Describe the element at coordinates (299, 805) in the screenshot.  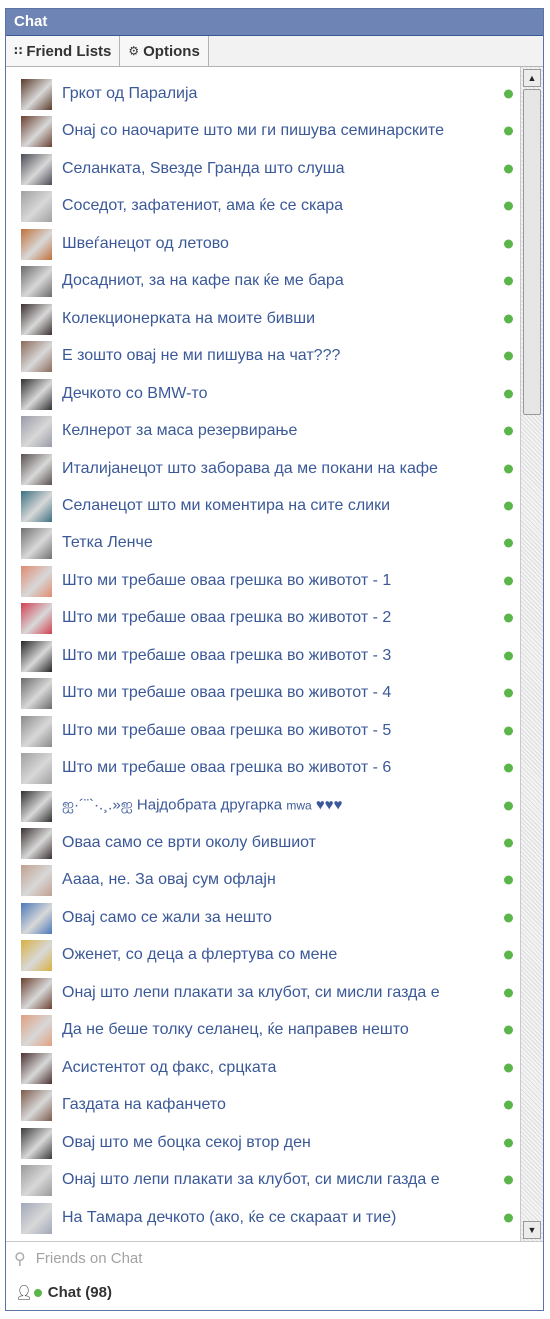
I see `friend-name-suffix-small: mwa` at that location.